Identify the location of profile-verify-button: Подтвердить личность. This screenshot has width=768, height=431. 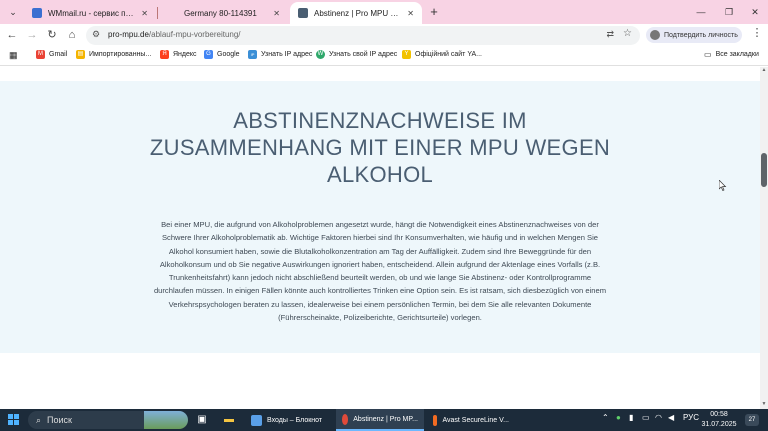
(694, 35).